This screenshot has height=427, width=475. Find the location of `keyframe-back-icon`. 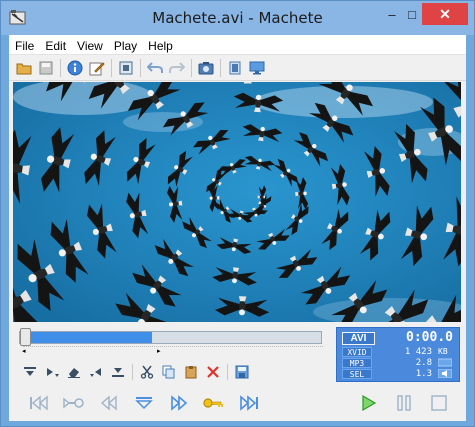

keyframe-back-icon is located at coordinates (73, 403).